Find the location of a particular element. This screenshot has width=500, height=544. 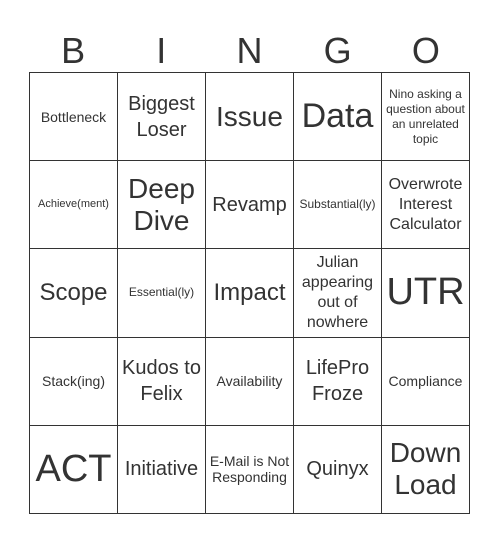

header-letter-b: B is located at coordinates (73, 50).